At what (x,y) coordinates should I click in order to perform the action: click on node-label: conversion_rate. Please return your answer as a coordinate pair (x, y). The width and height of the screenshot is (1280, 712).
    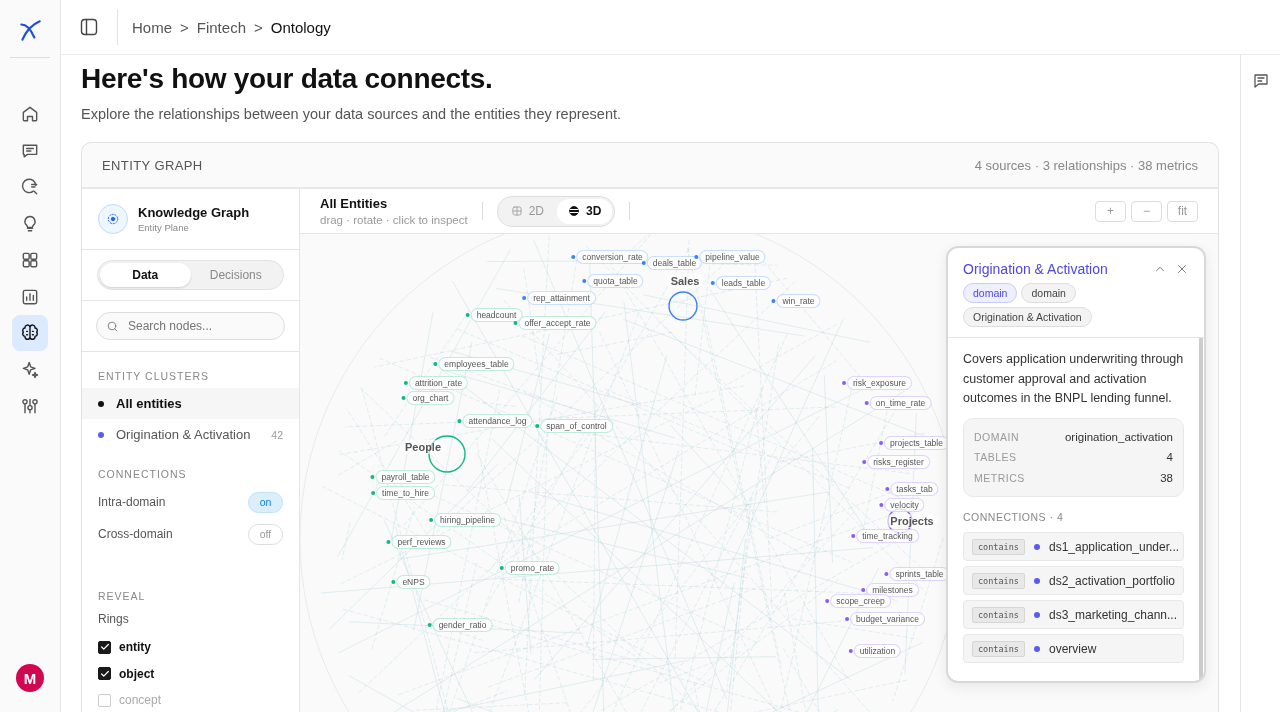
    Looking at the image, I should click on (612, 257).